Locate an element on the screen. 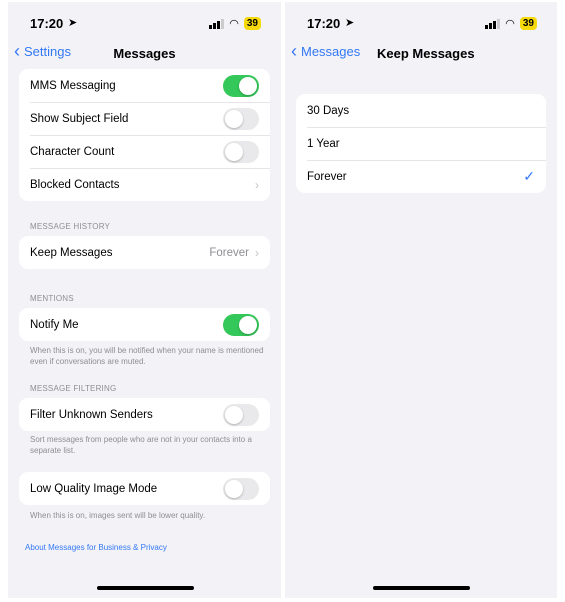 This screenshot has width=565, height=602. nav-bar: ‹ Settings Messages is located at coordinates (144, 54).